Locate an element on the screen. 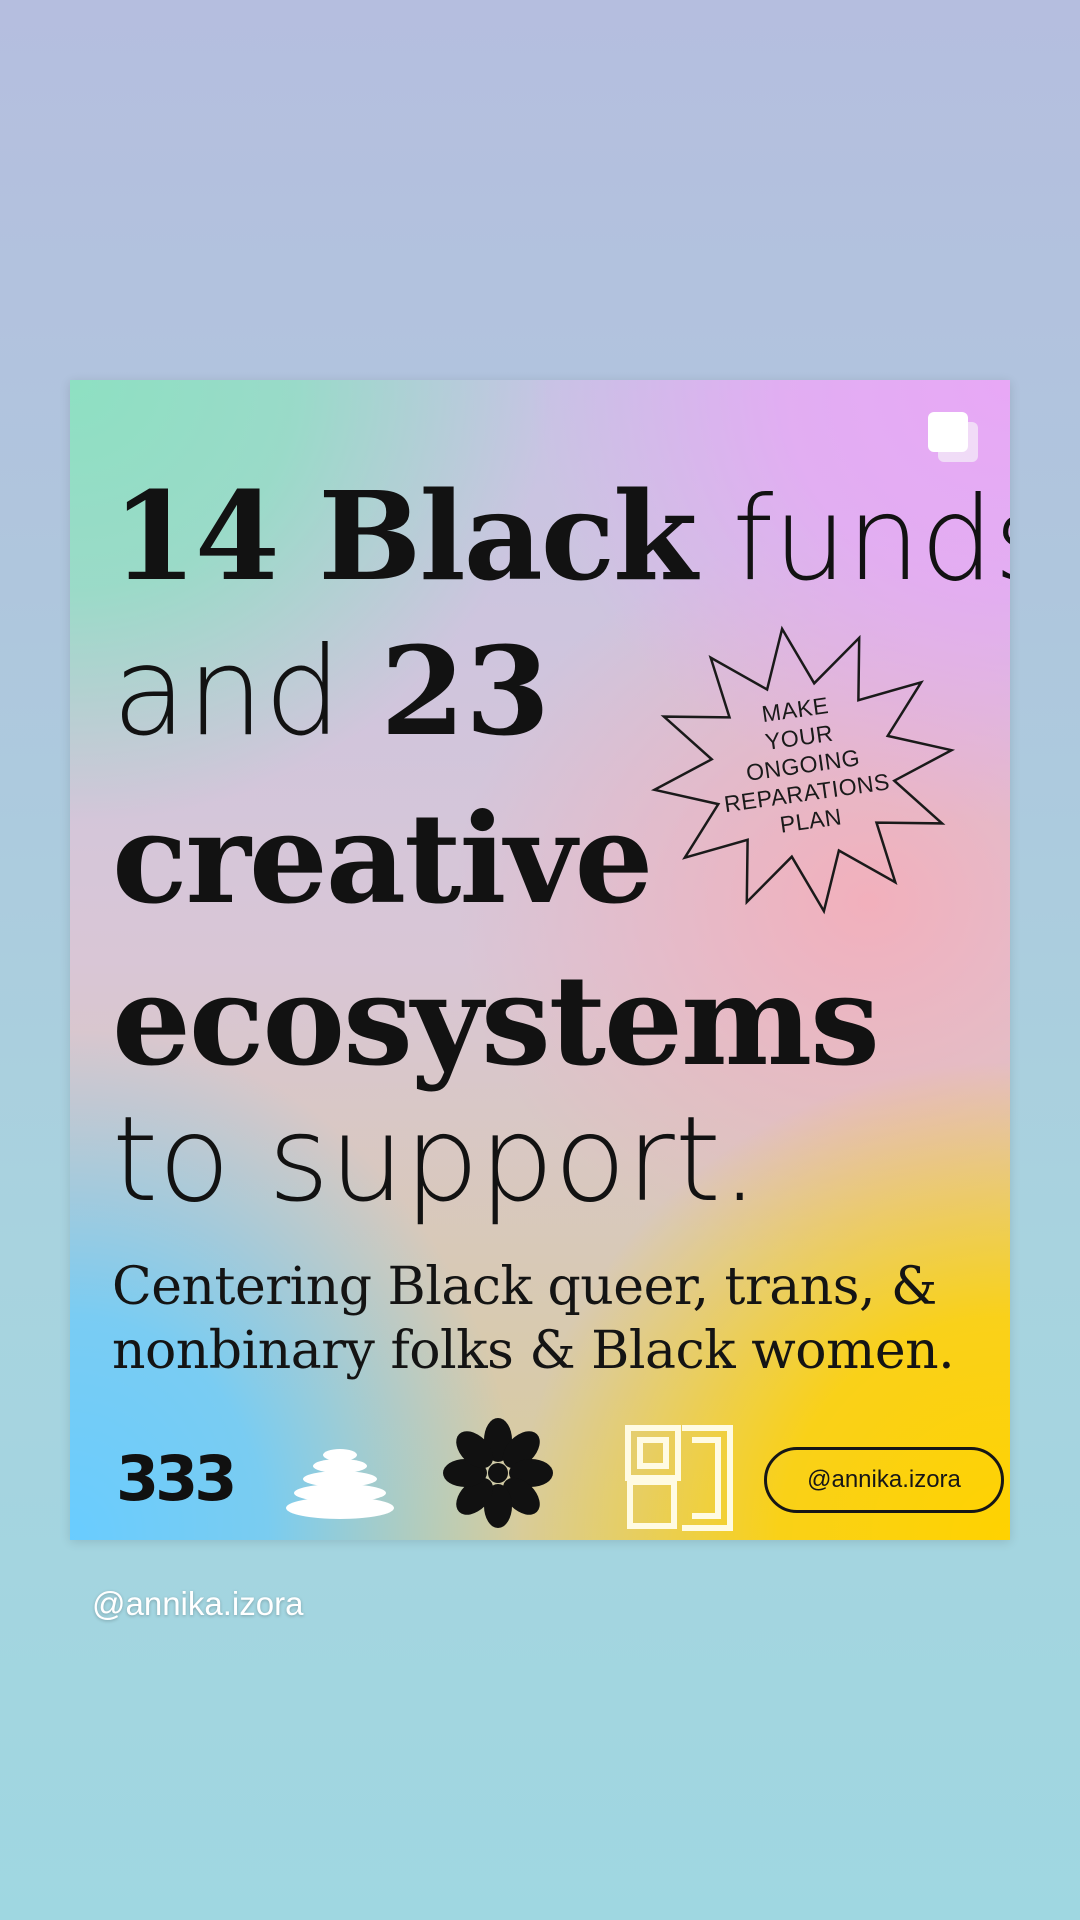 The width and height of the screenshot is (1080, 1920). geometric-tile-icon is located at coordinates (679, 1478).